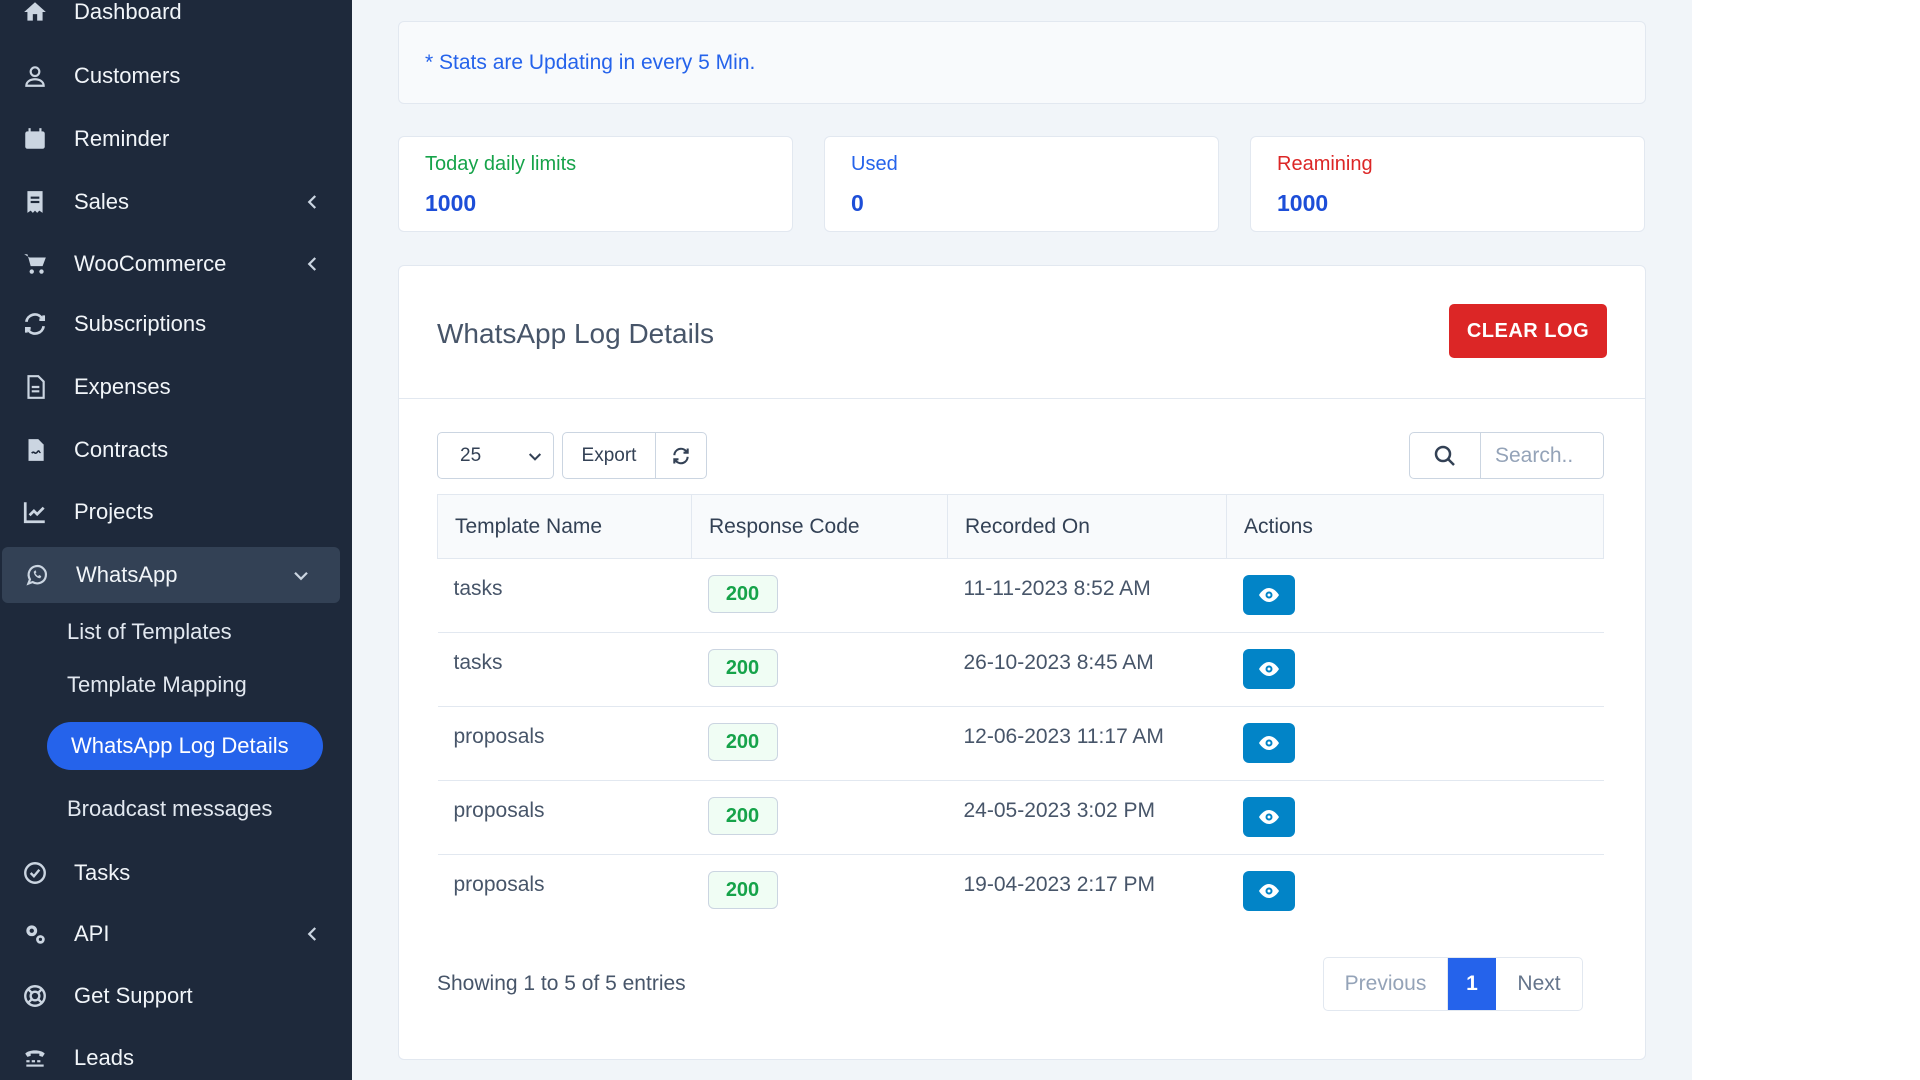 The width and height of the screenshot is (1920, 1080). Describe the element at coordinates (564, 526) in the screenshot. I see `column-header: Template Name` at that location.